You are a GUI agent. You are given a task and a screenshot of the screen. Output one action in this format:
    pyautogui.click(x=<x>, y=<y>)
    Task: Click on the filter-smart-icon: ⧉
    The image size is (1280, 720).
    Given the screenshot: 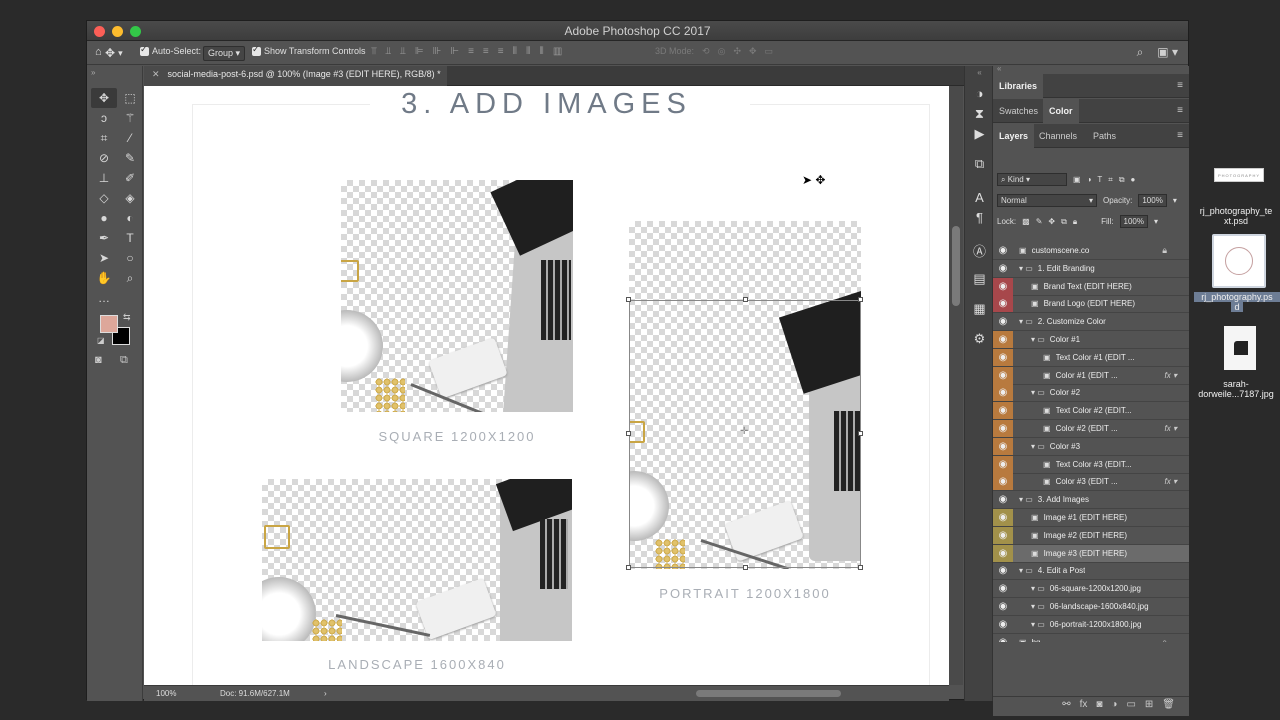 What is the action you would take?
    pyautogui.click(x=1122, y=180)
    